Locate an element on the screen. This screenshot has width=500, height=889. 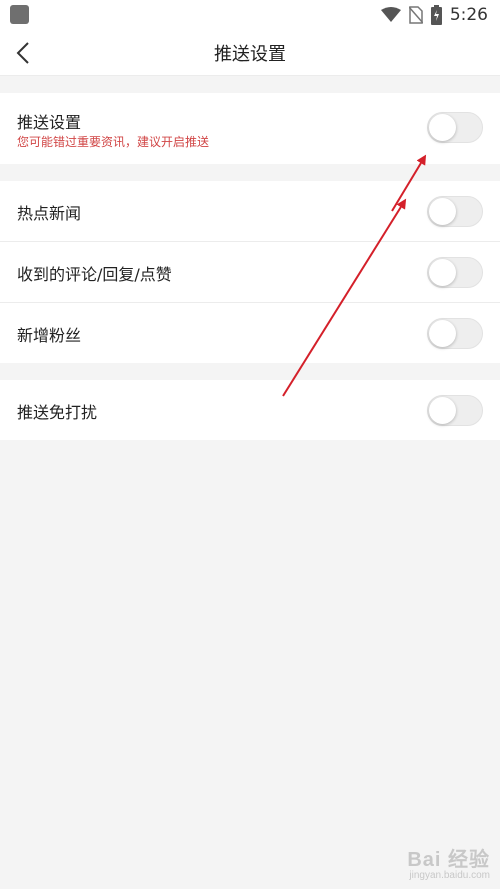
page-title: 推送设置 is located at coordinates (250, 54).